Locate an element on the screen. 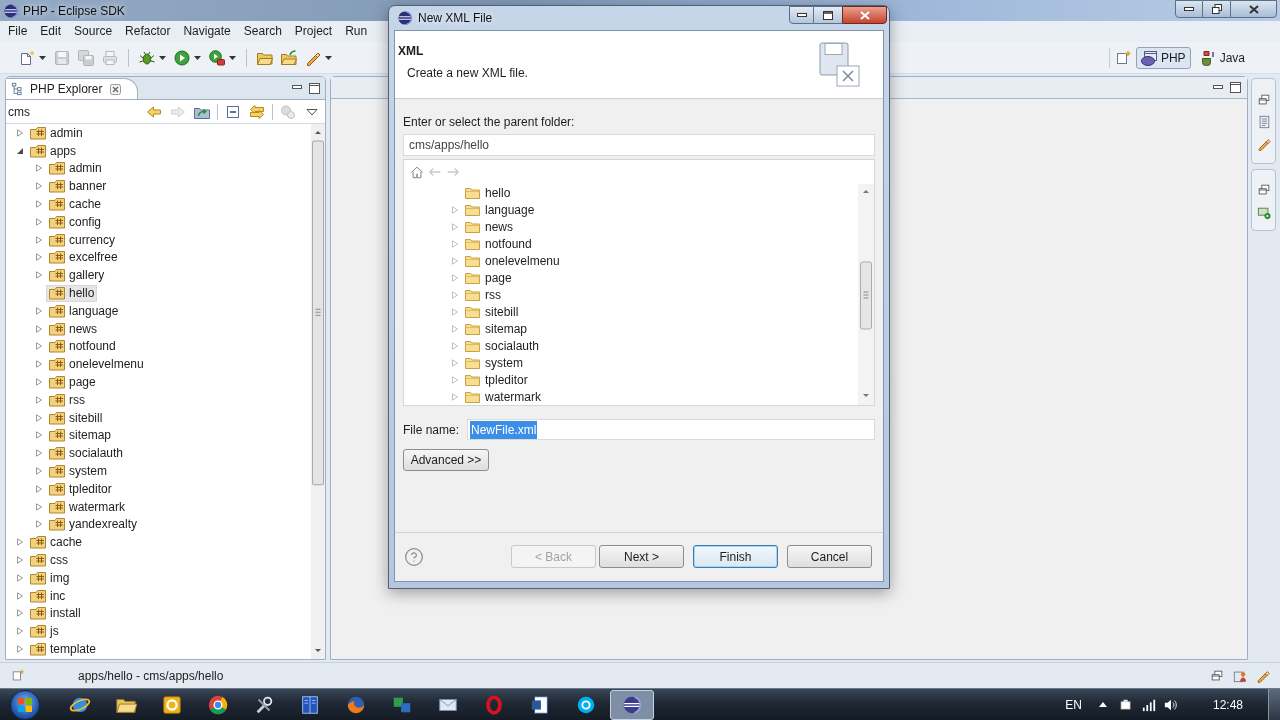 The height and width of the screenshot is (720, 1280). bug-icon is located at coordinates (147, 57).